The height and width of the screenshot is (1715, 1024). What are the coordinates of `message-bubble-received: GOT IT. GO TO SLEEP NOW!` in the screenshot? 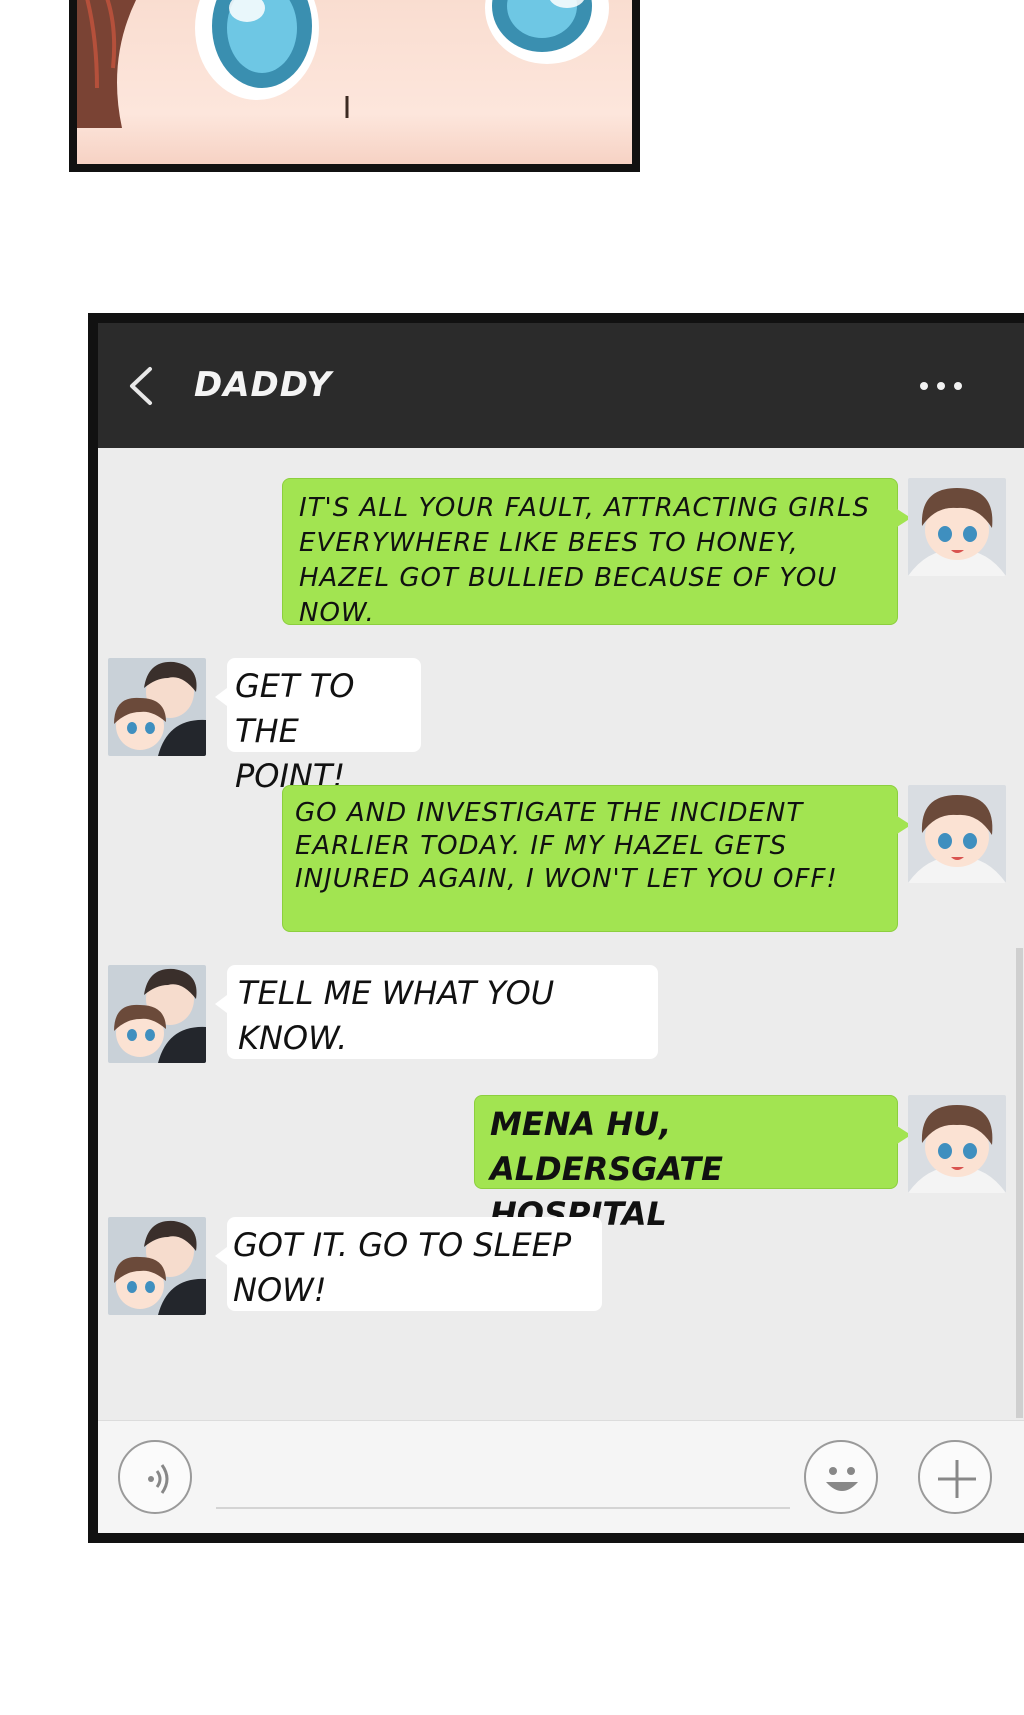 It's located at (408, 1264).